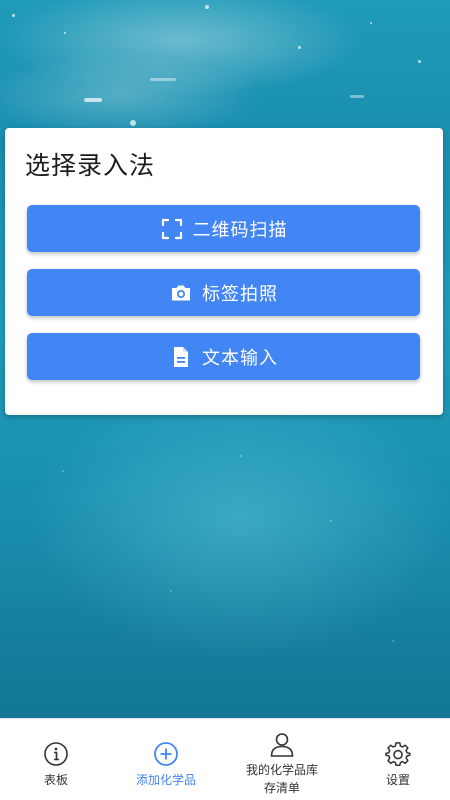  I want to click on qr-scan-button: 二维码扫描, so click(223, 228).